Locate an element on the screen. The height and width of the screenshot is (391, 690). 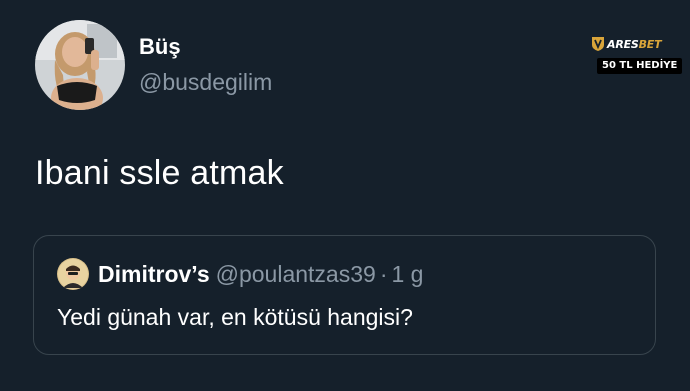
quoted-author-avatar-image is located at coordinates (73, 274).